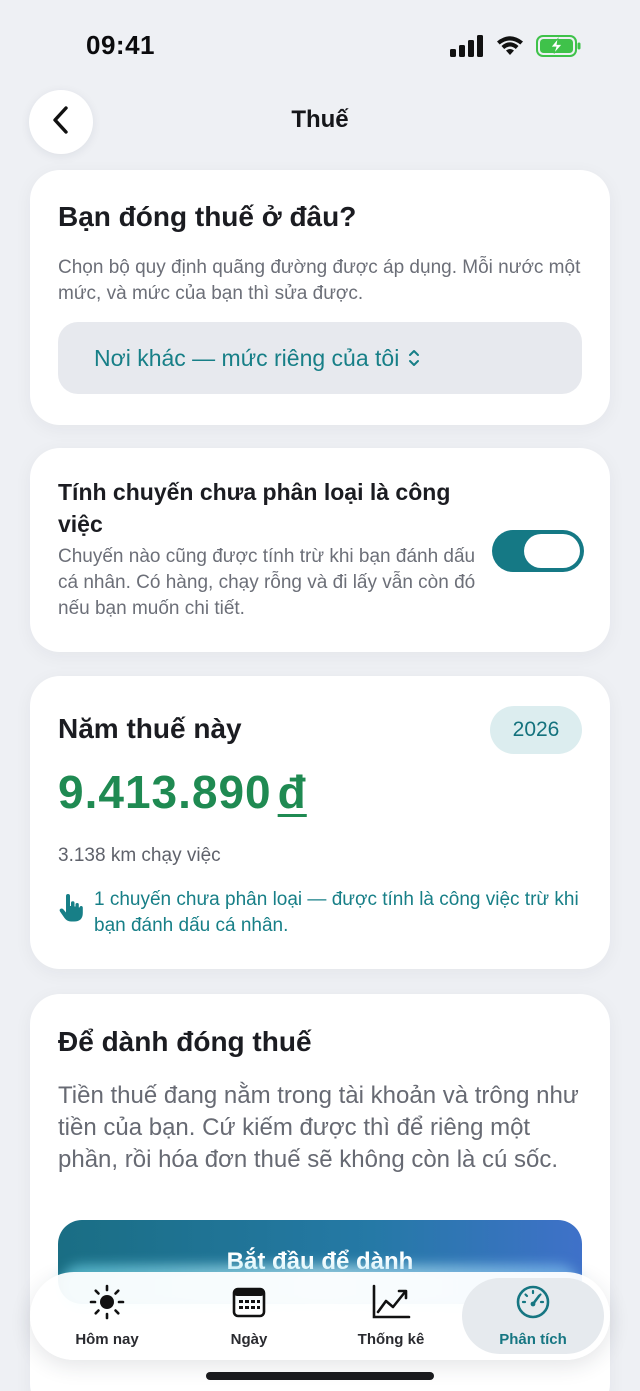 The width and height of the screenshot is (640, 1391). Describe the element at coordinates (207, 216) in the screenshot. I see `tax-region-title: Bạn đóng thuế ở đâu?` at that location.